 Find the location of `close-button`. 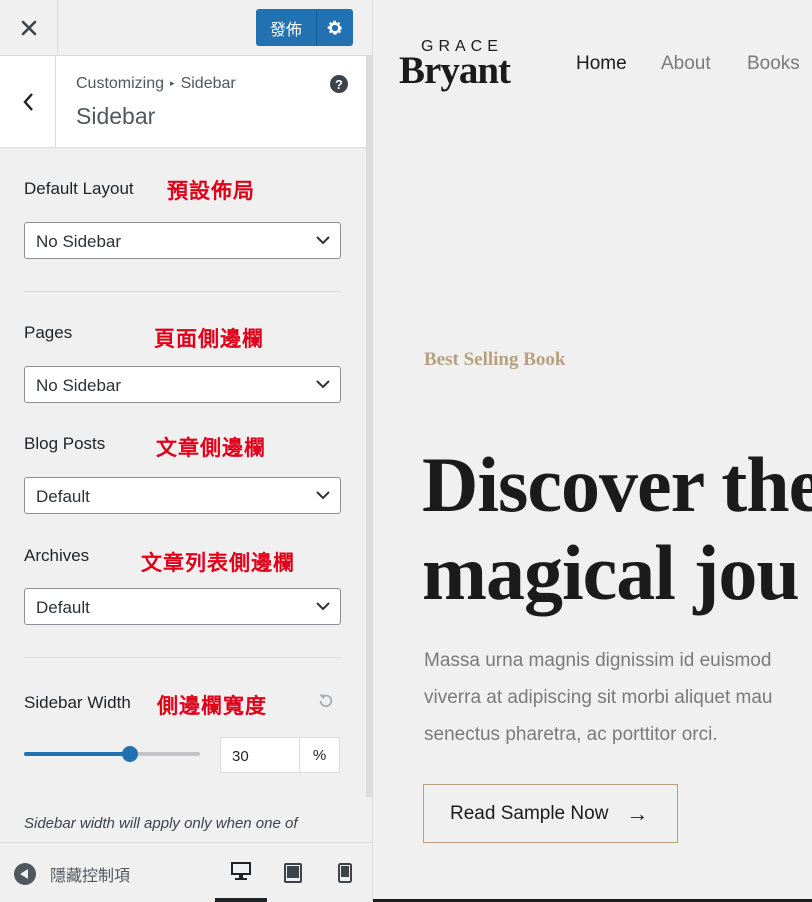

close-button is located at coordinates (29, 27).